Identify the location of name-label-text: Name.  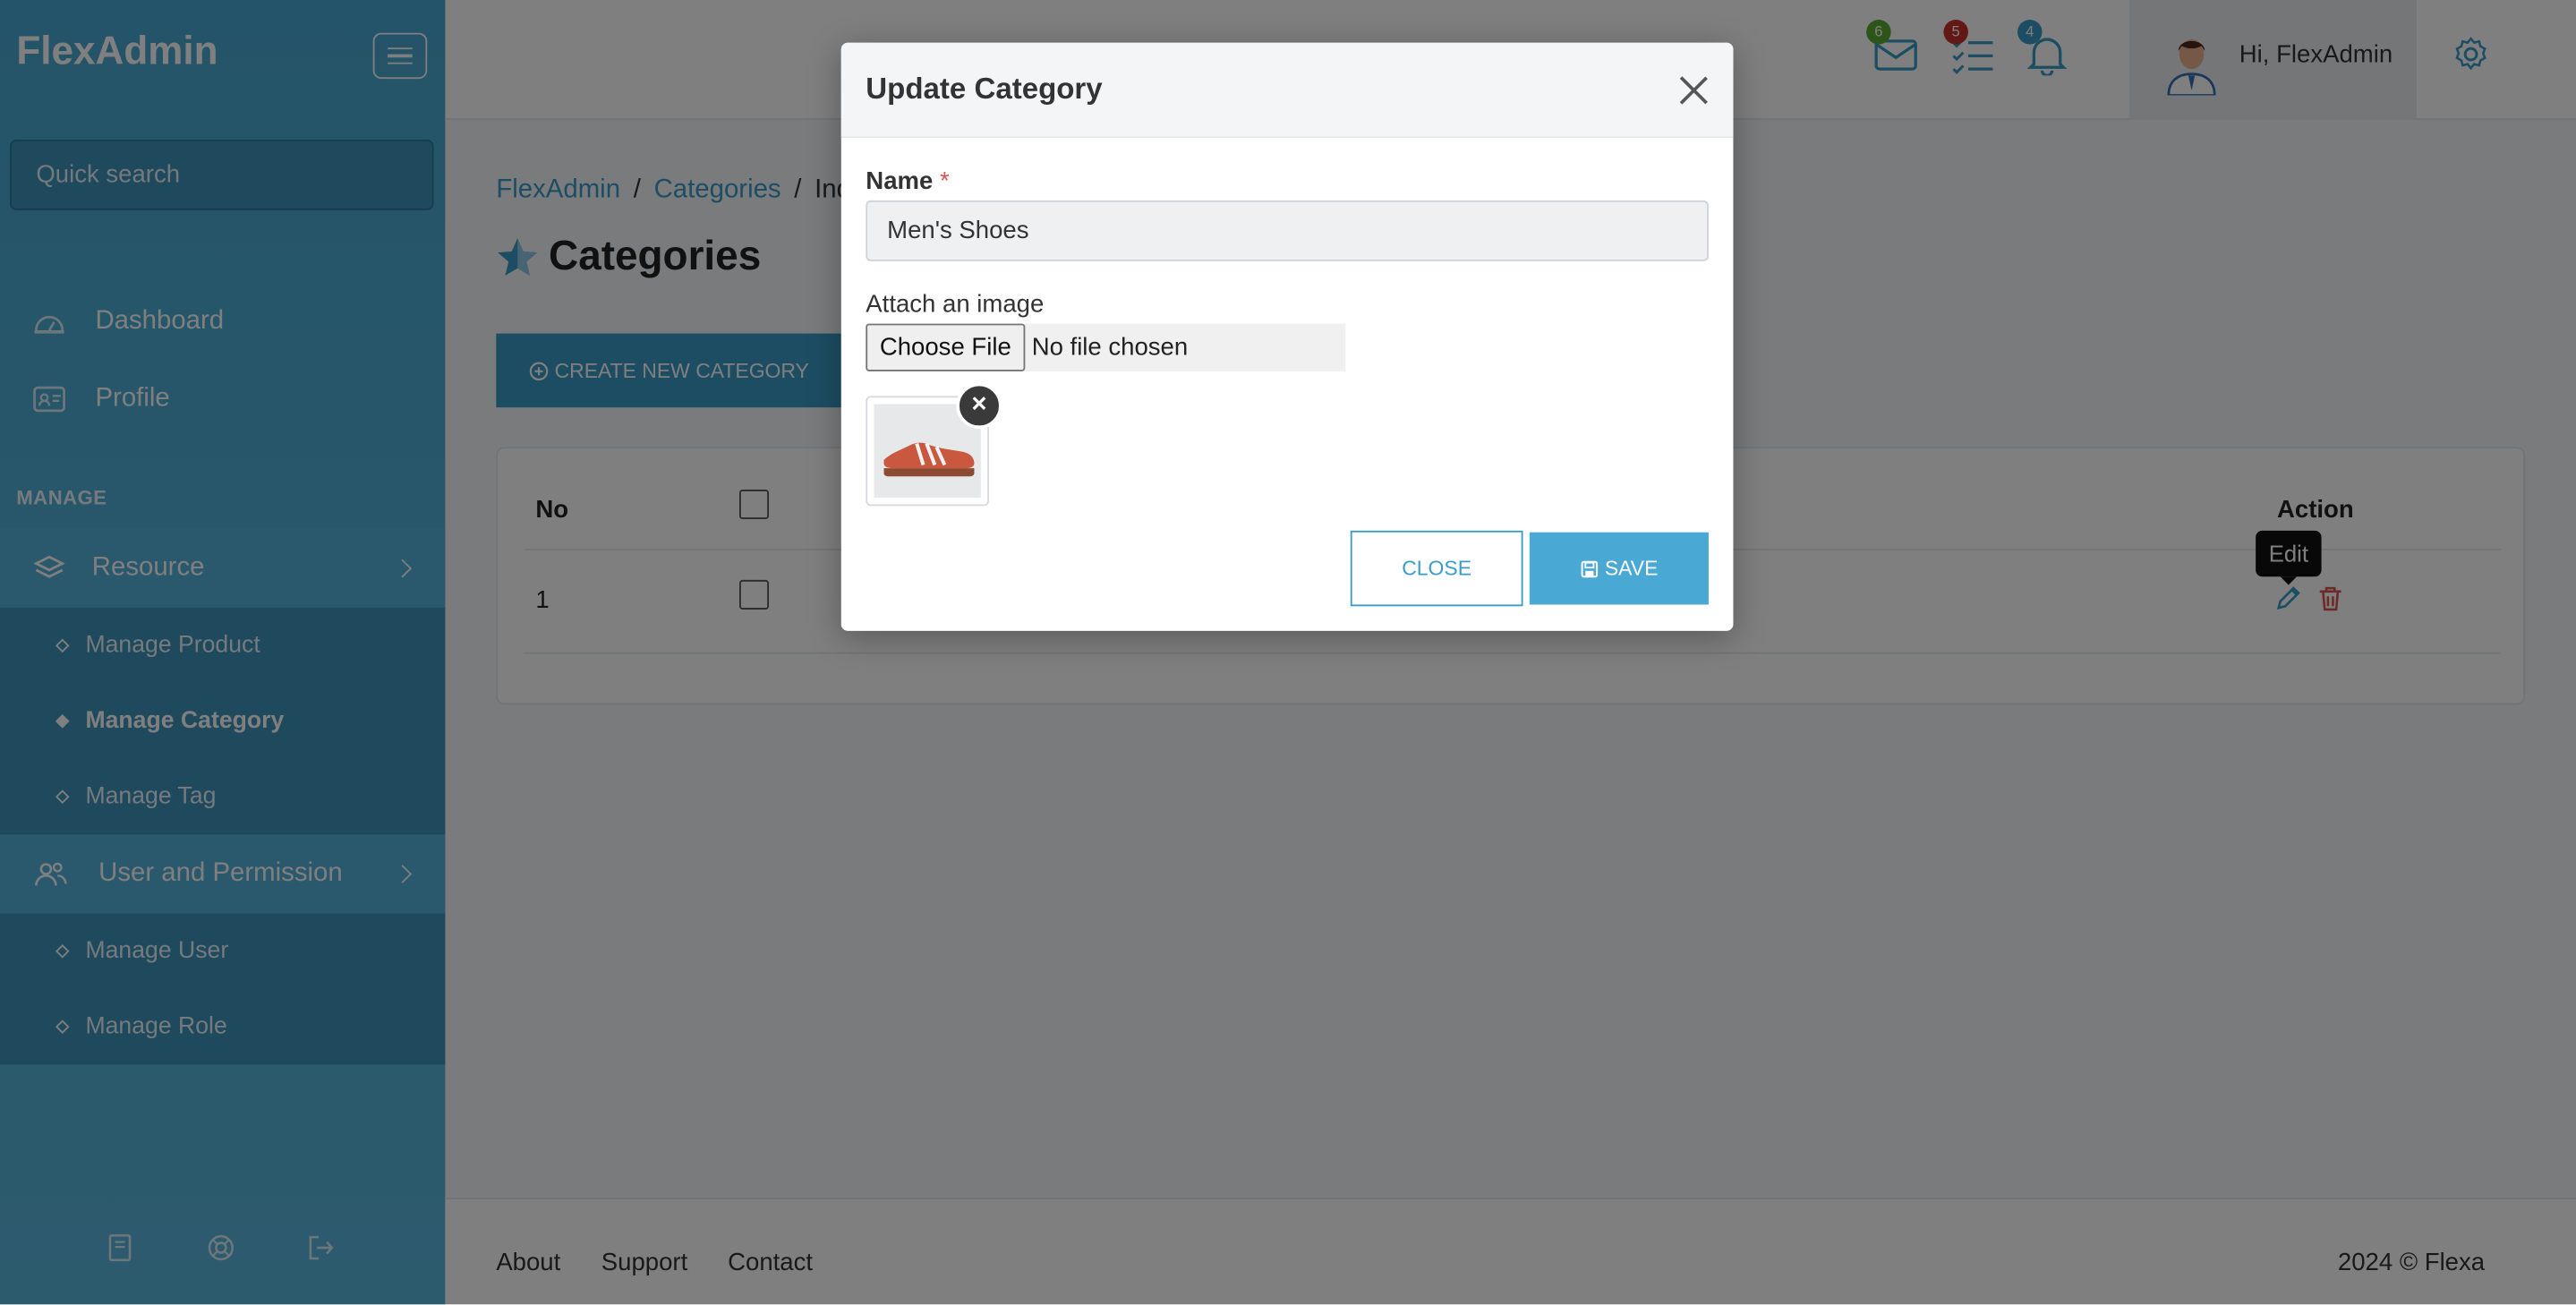
(900, 181).